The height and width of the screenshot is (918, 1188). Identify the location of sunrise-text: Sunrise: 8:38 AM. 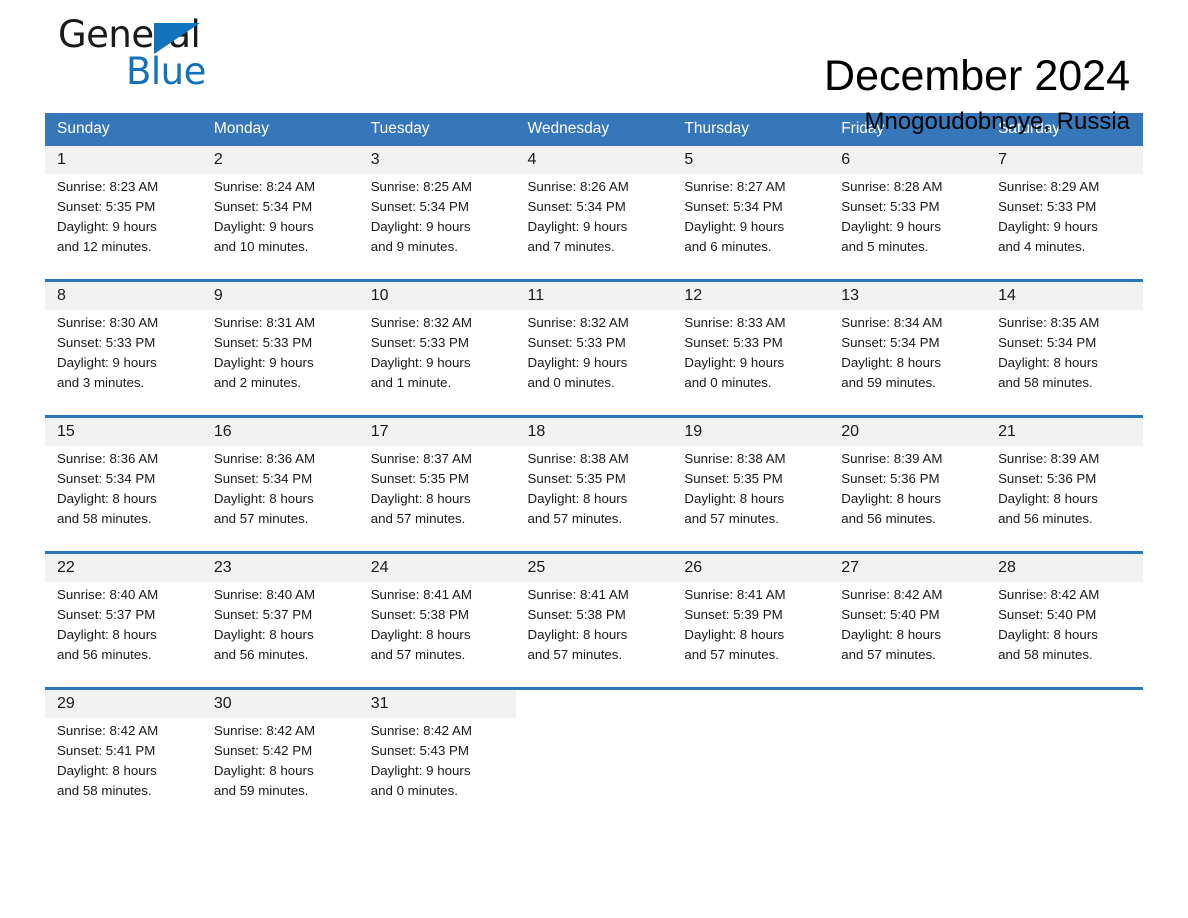
(578, 458).